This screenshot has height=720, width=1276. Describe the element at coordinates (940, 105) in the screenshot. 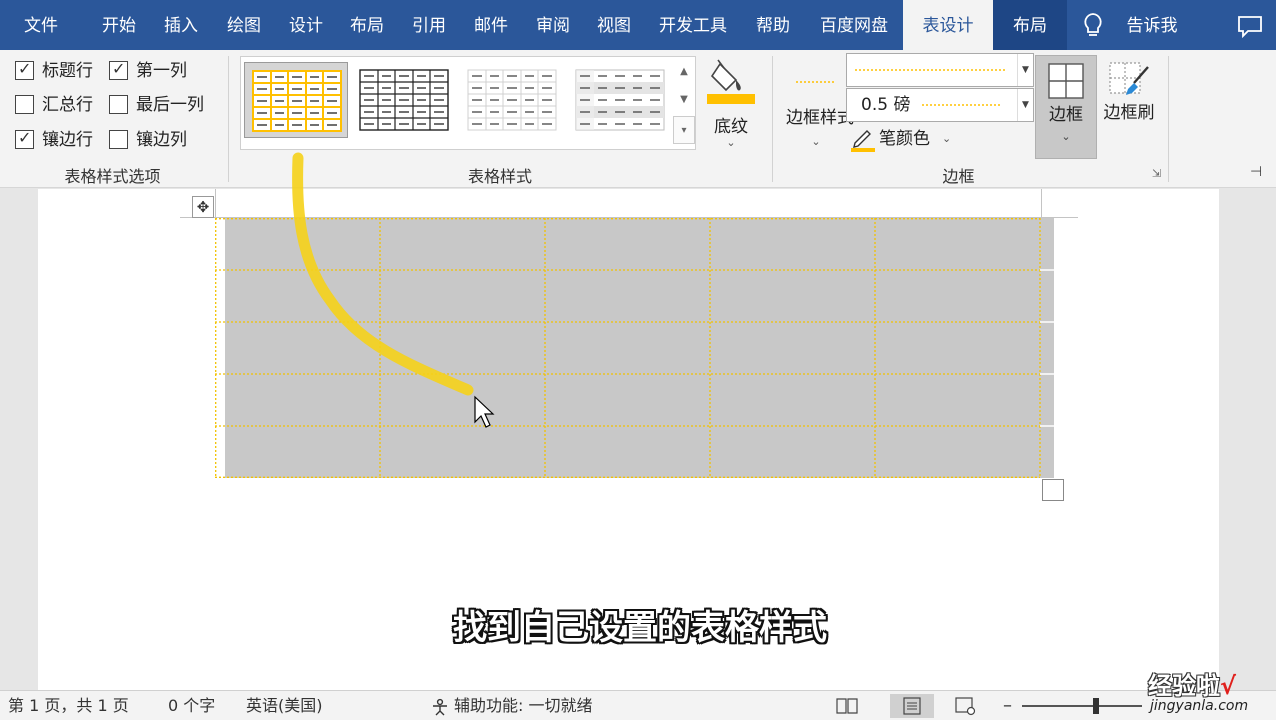

I see `line-weight-dropdown: 0.5 磅 ▼` at that location.